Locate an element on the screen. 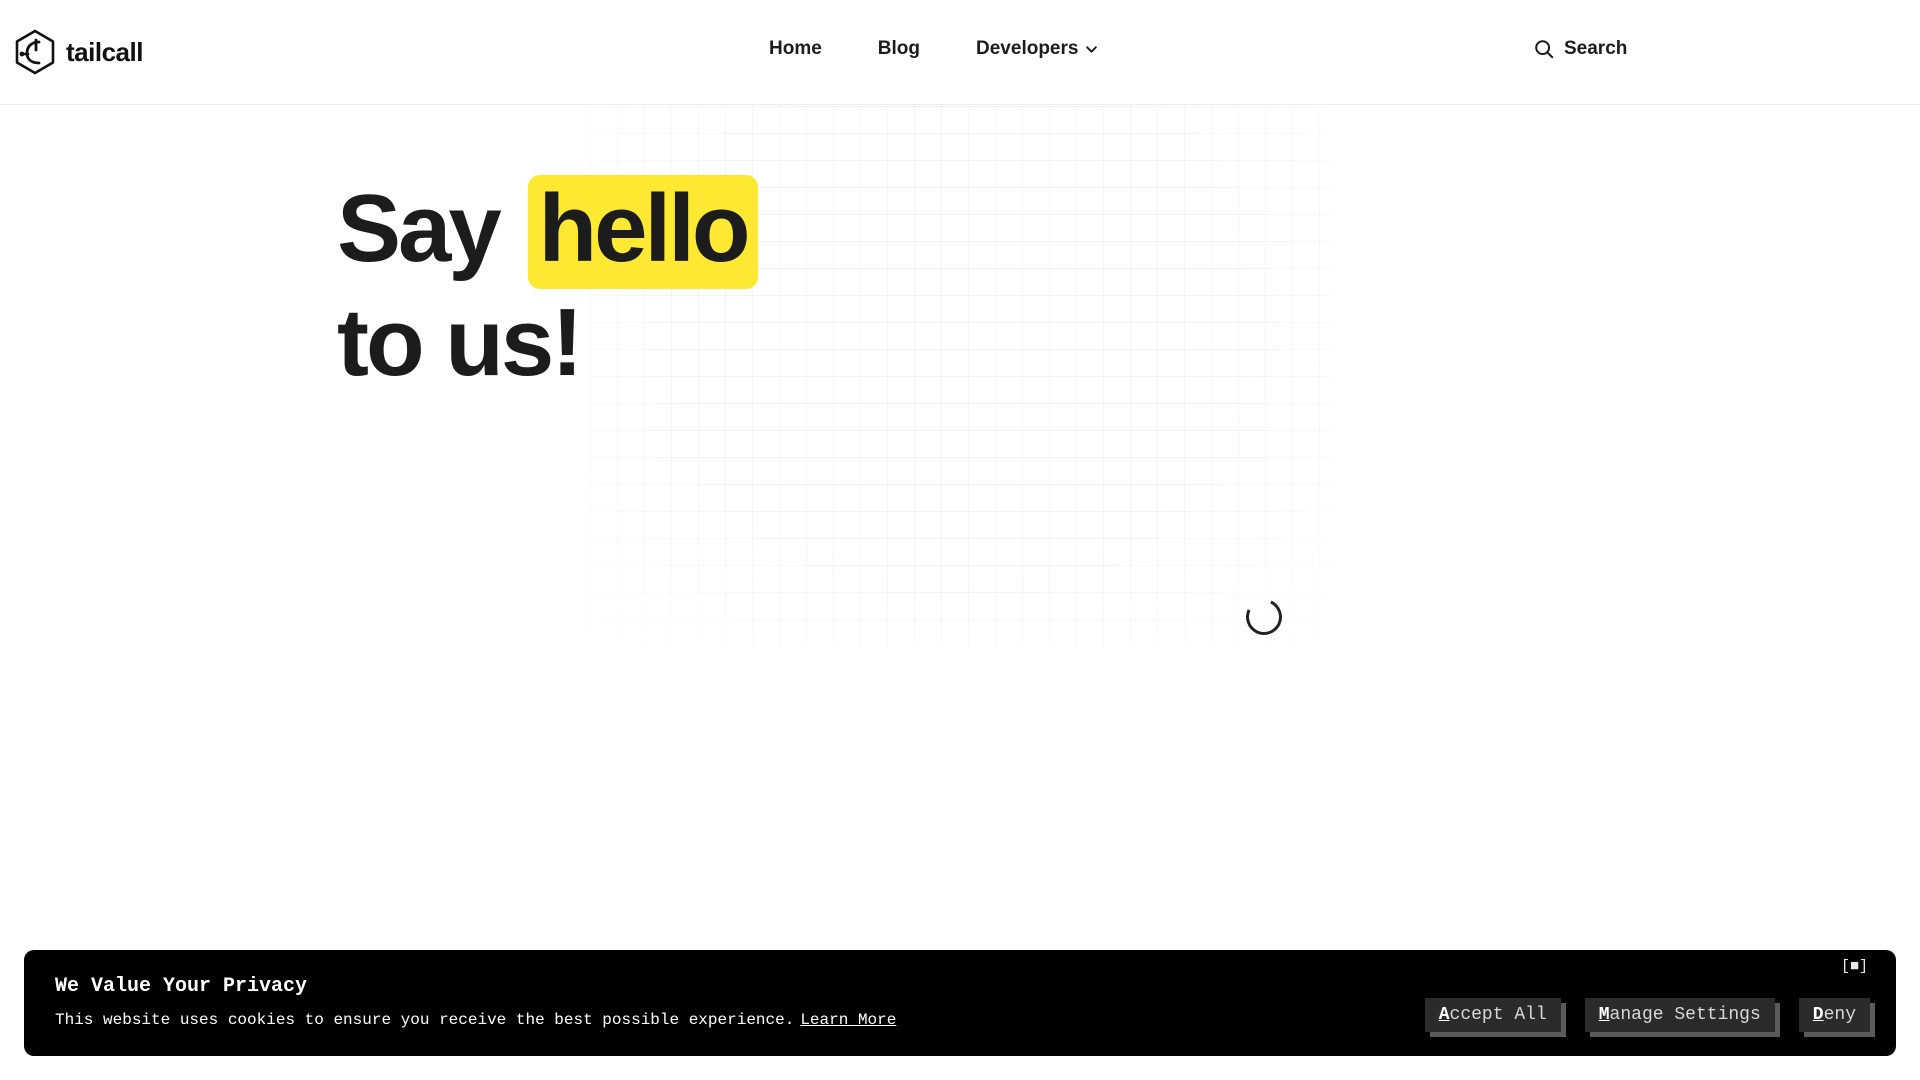 Image resolution: width=1920 pixels, height=1080 pixels. accept-all-button: Accept All is located at coordinates (1492, 1015).